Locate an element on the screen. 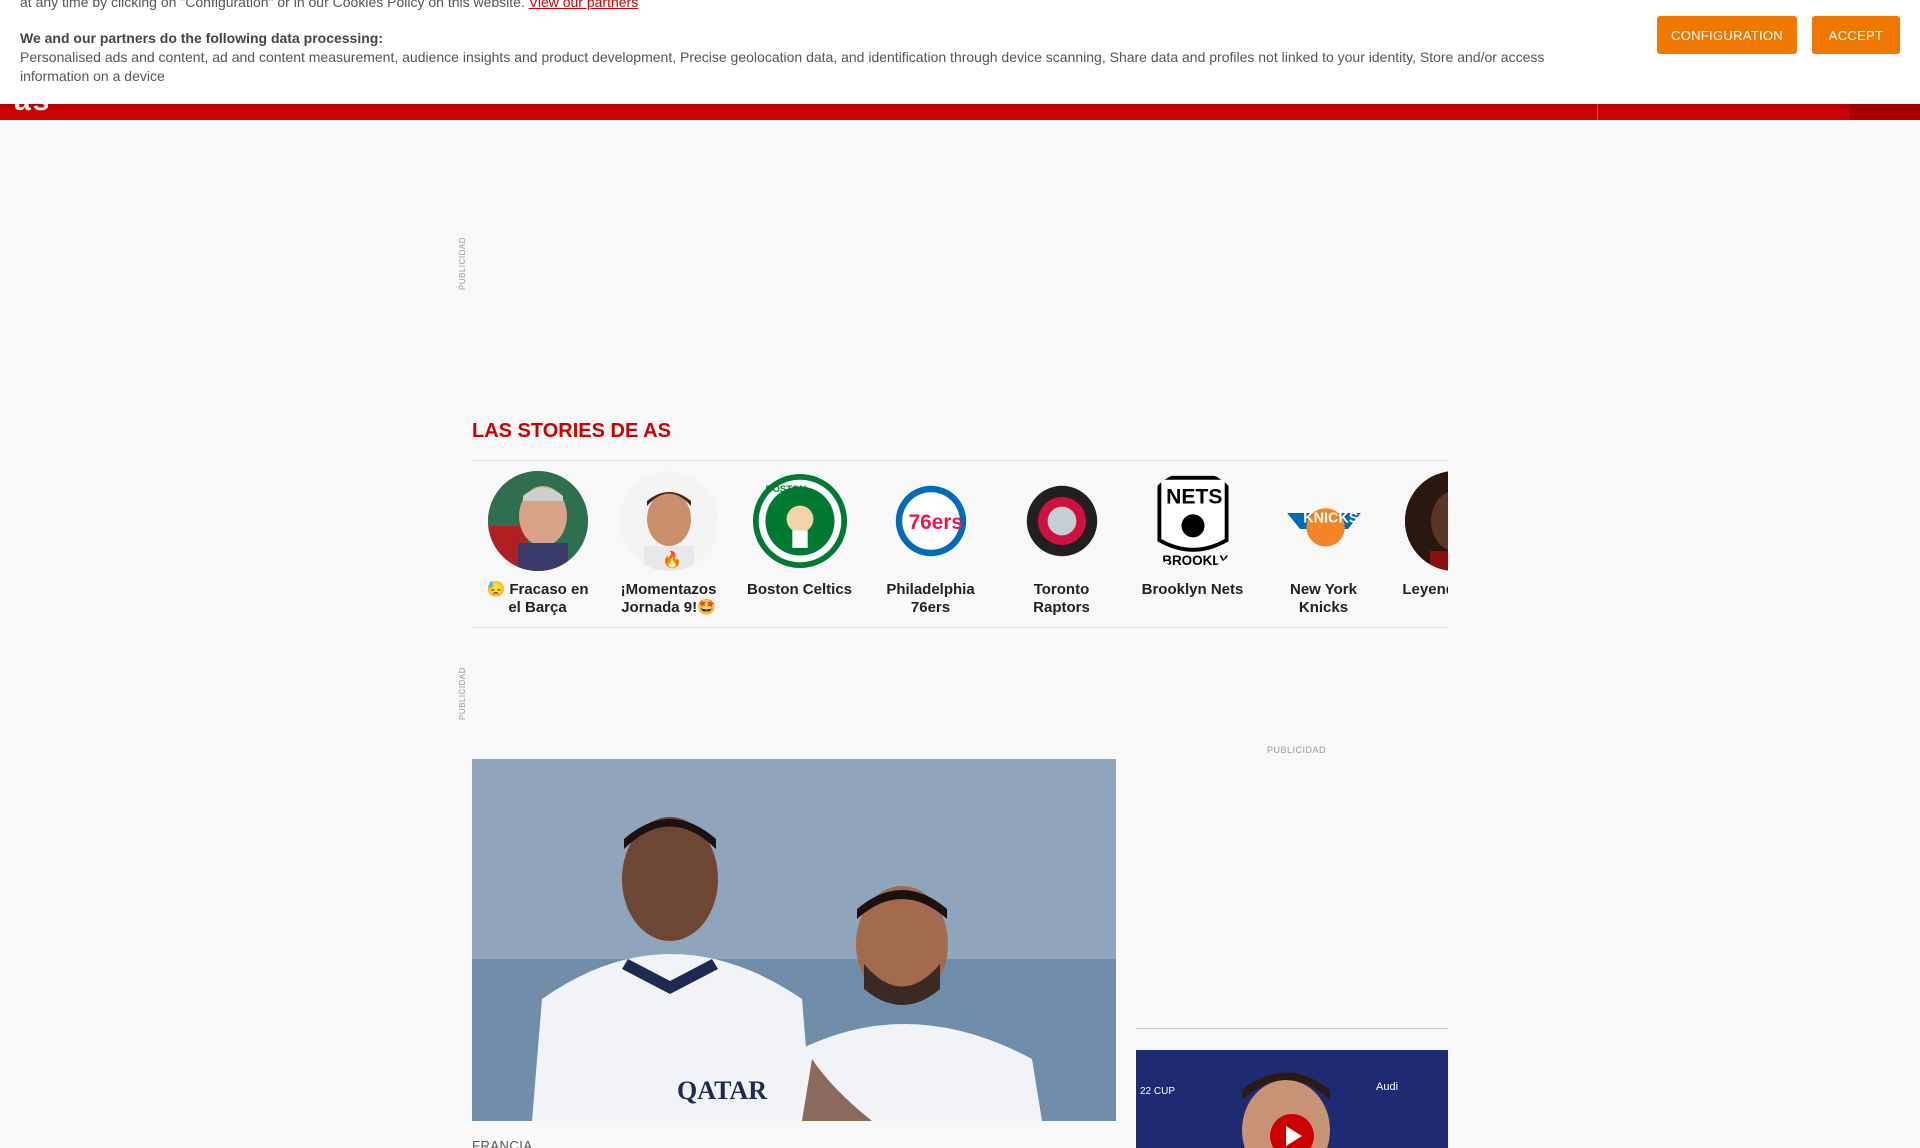  svg-text: 76ers is located at coordinates (935, 522).